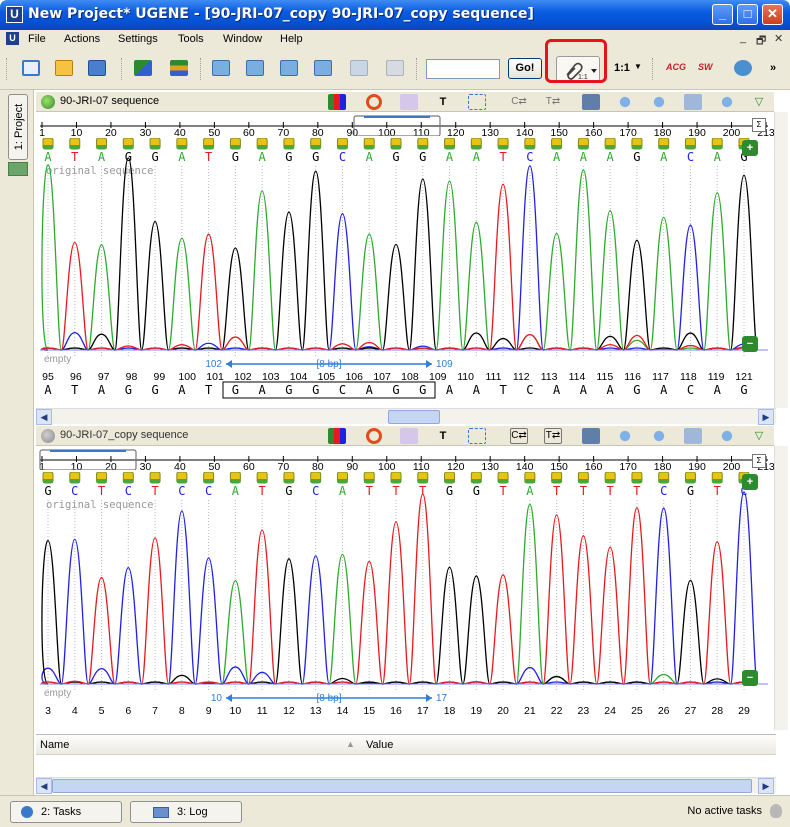 The height and width of the screenshot is (827, 790). What do you see at coordinates (750, 344) in the screenshot?
I see `panel-1-zoom-out-button: −` at bounding box center [750, 344].